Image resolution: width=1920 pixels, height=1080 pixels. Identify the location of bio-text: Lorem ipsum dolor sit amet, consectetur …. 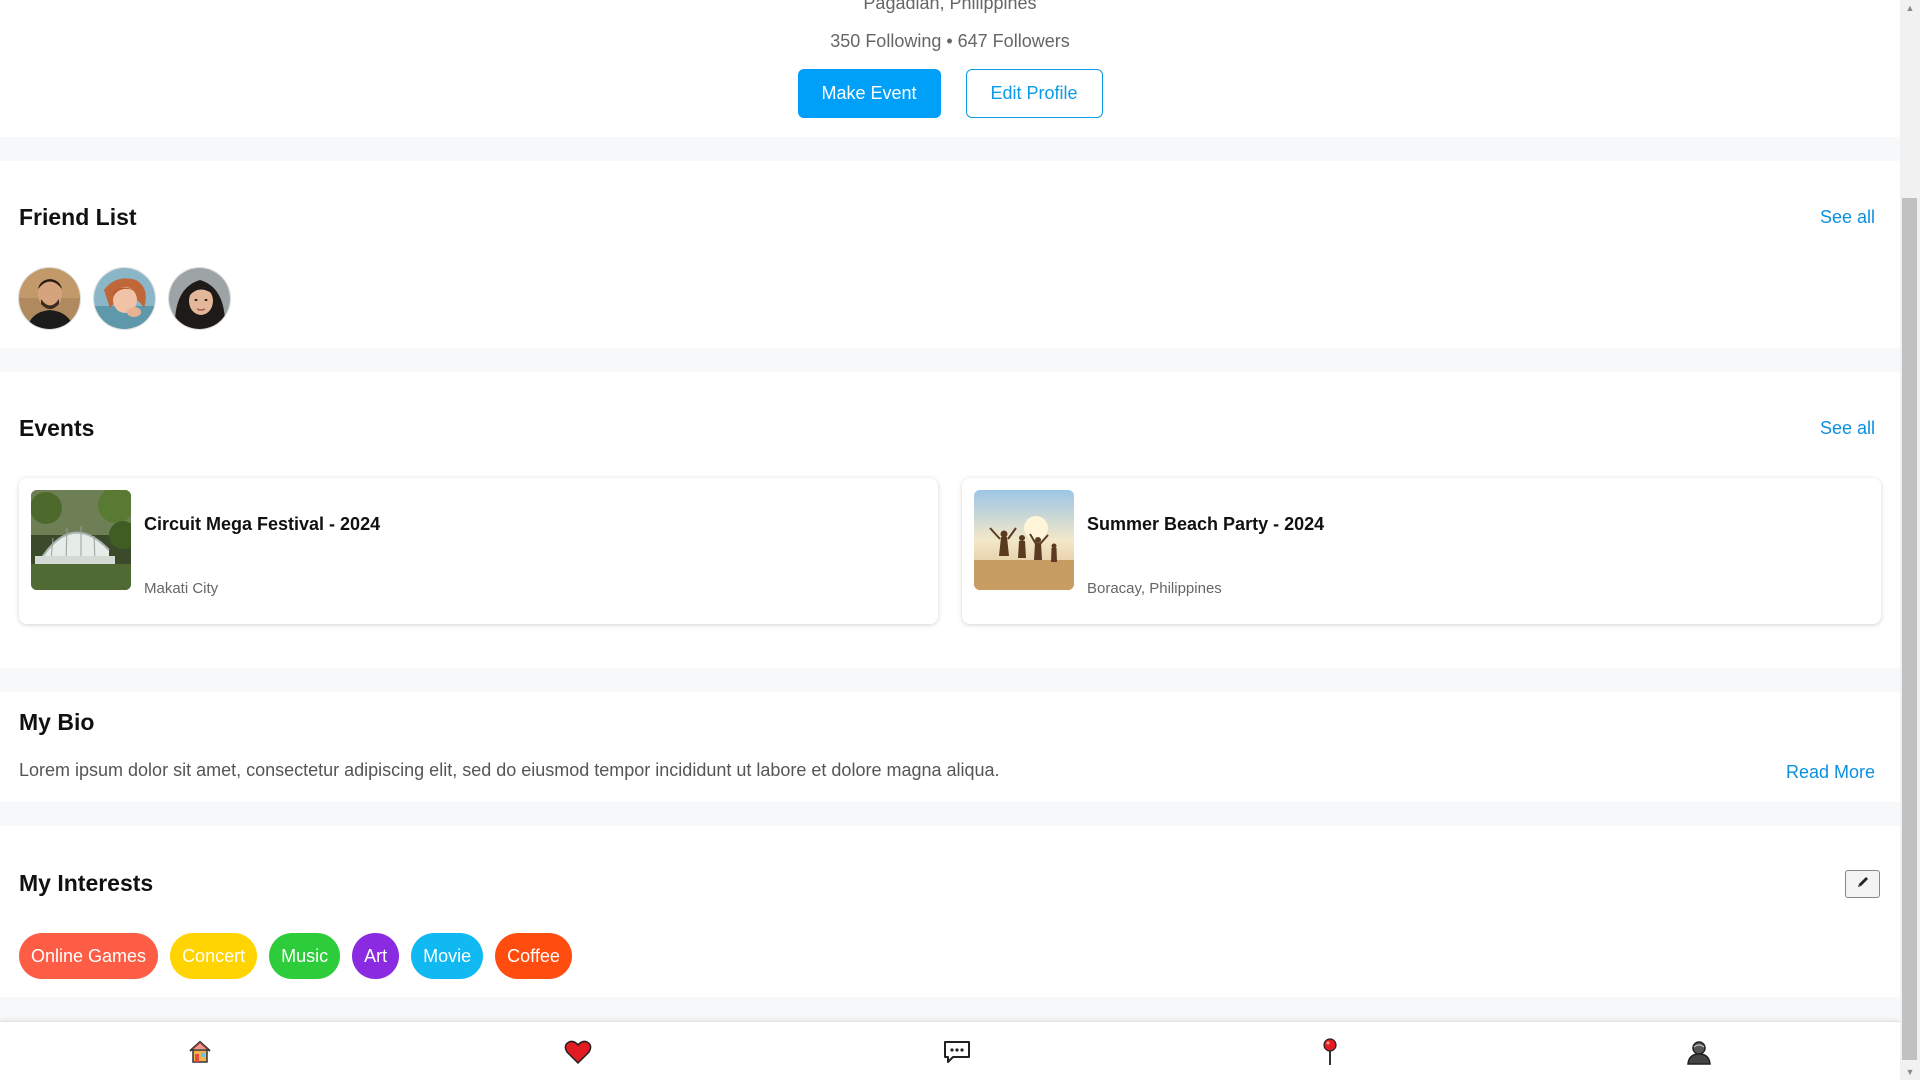
(509, 770).